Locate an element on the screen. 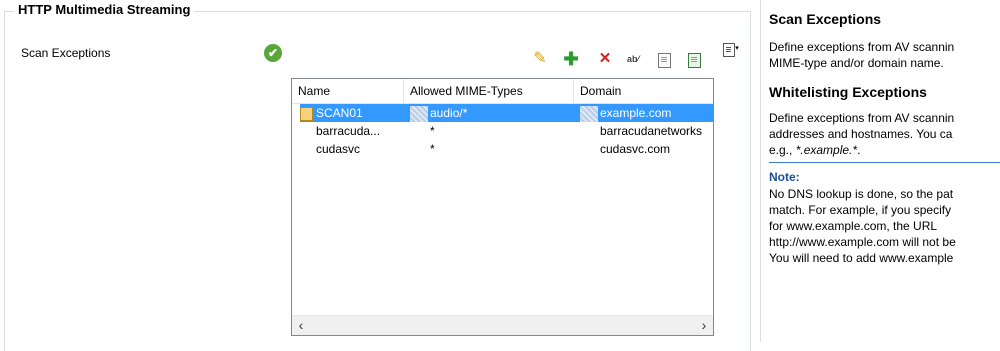 This screenshot has width=1000, height=351. pencil-icon: ✎ is located at coordinates (540, 58).